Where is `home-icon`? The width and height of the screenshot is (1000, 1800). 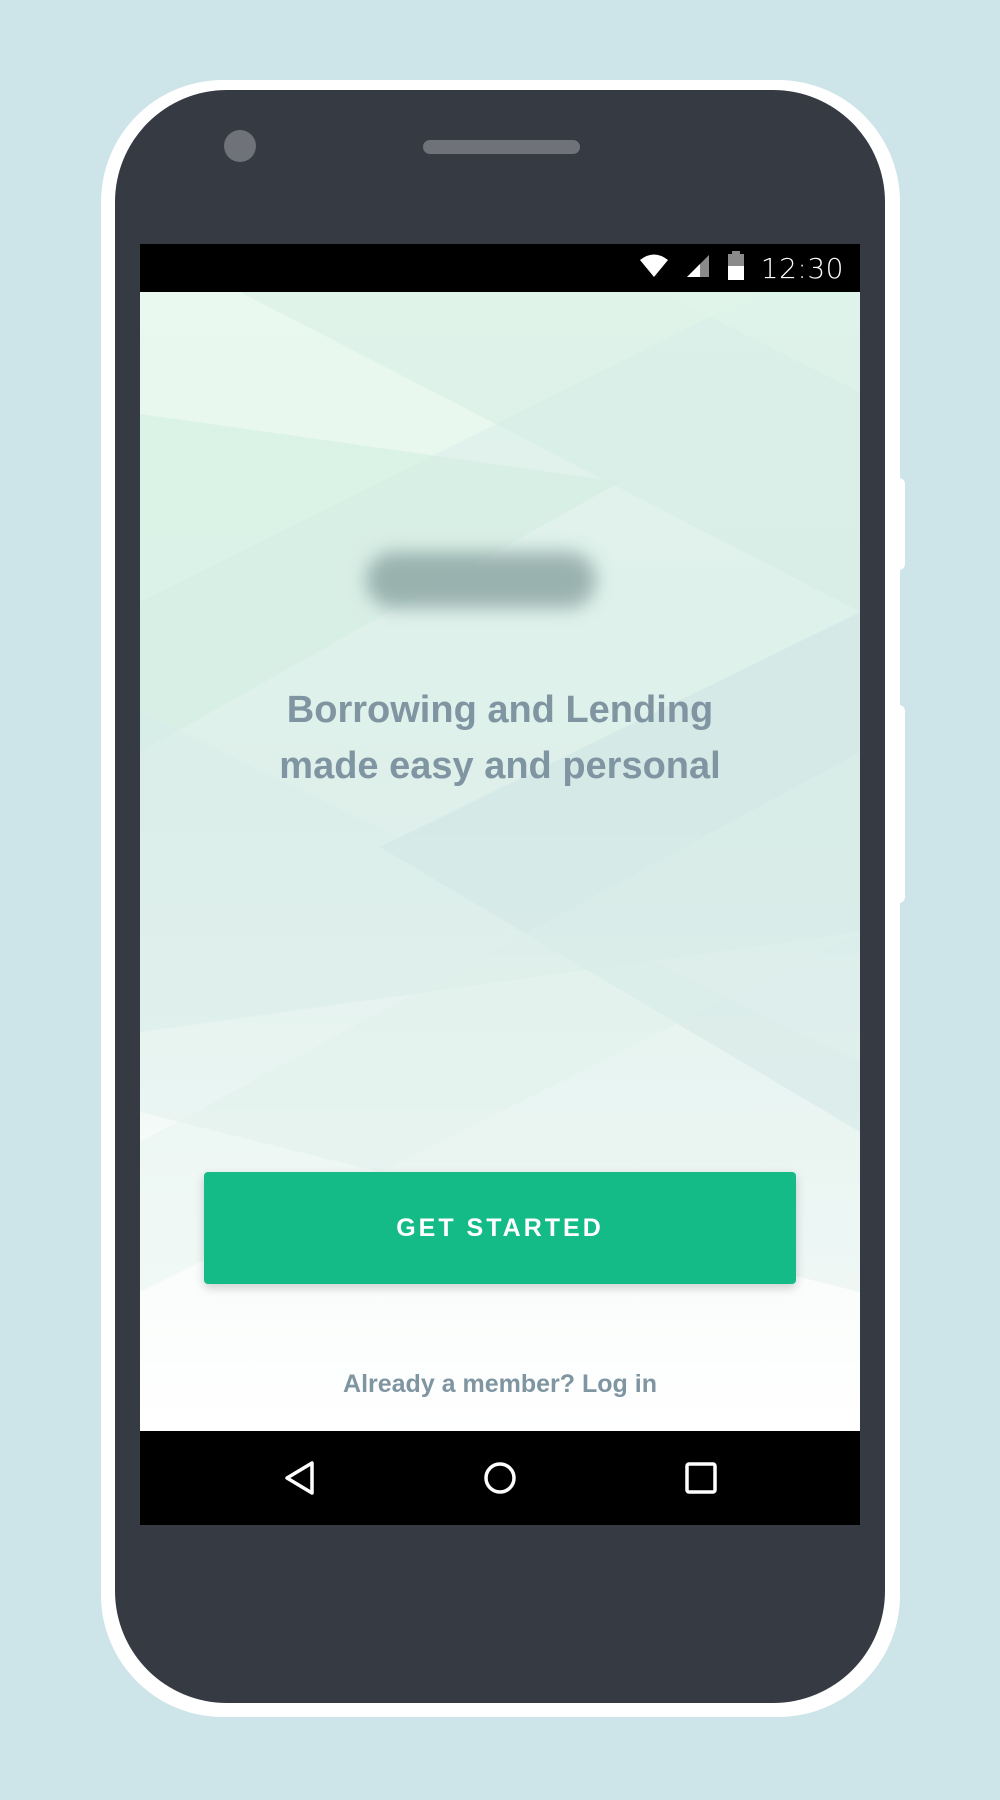 home-icon is located at coordinates (500, 1478).